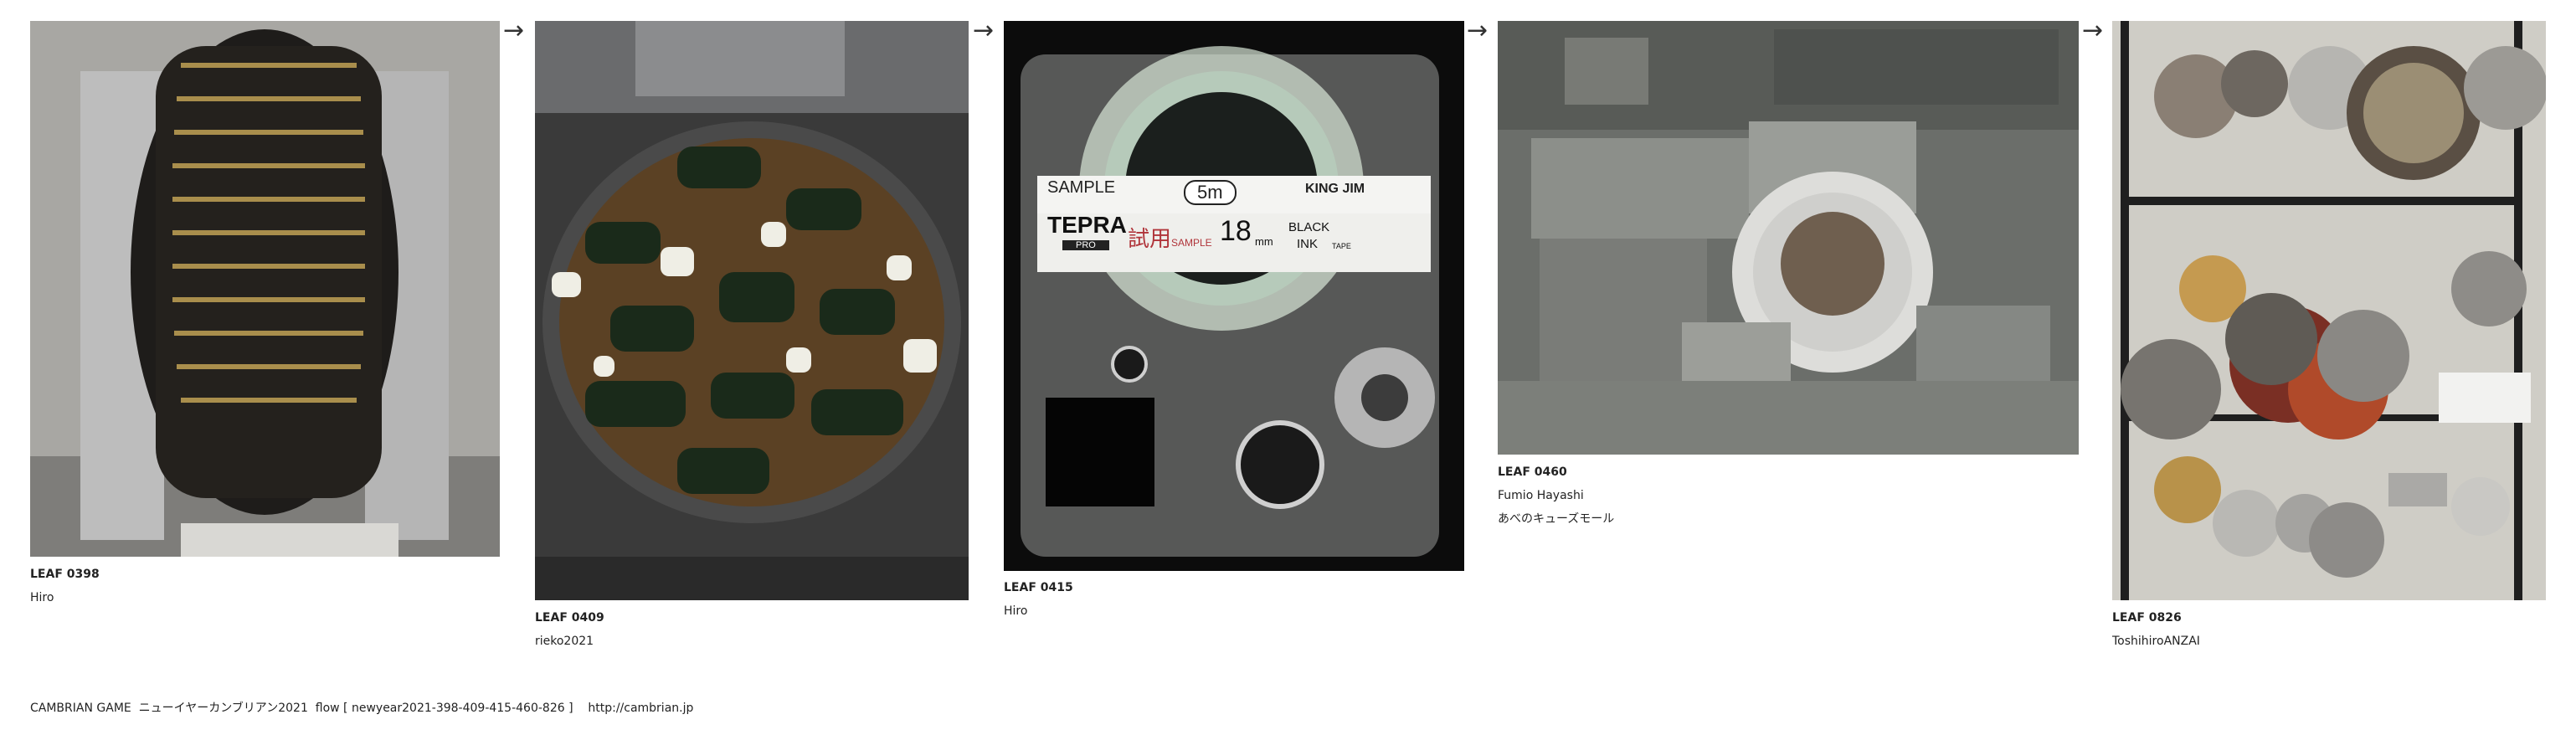 The image size is (2576, 730). Describe the element at coordinates (1082, 187) in the screenshot. I see `tape-sample-label: SAMPLE` at that location.